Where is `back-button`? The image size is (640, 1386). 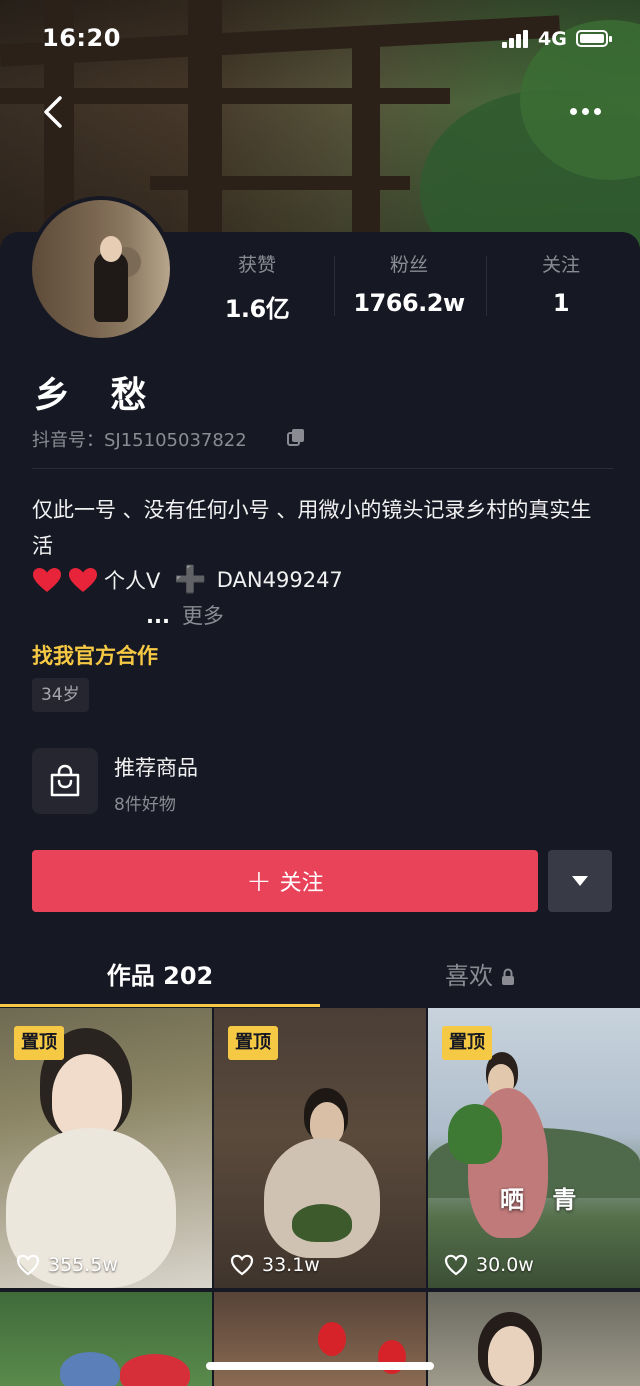 back-button is located at coordinates (53, 112).